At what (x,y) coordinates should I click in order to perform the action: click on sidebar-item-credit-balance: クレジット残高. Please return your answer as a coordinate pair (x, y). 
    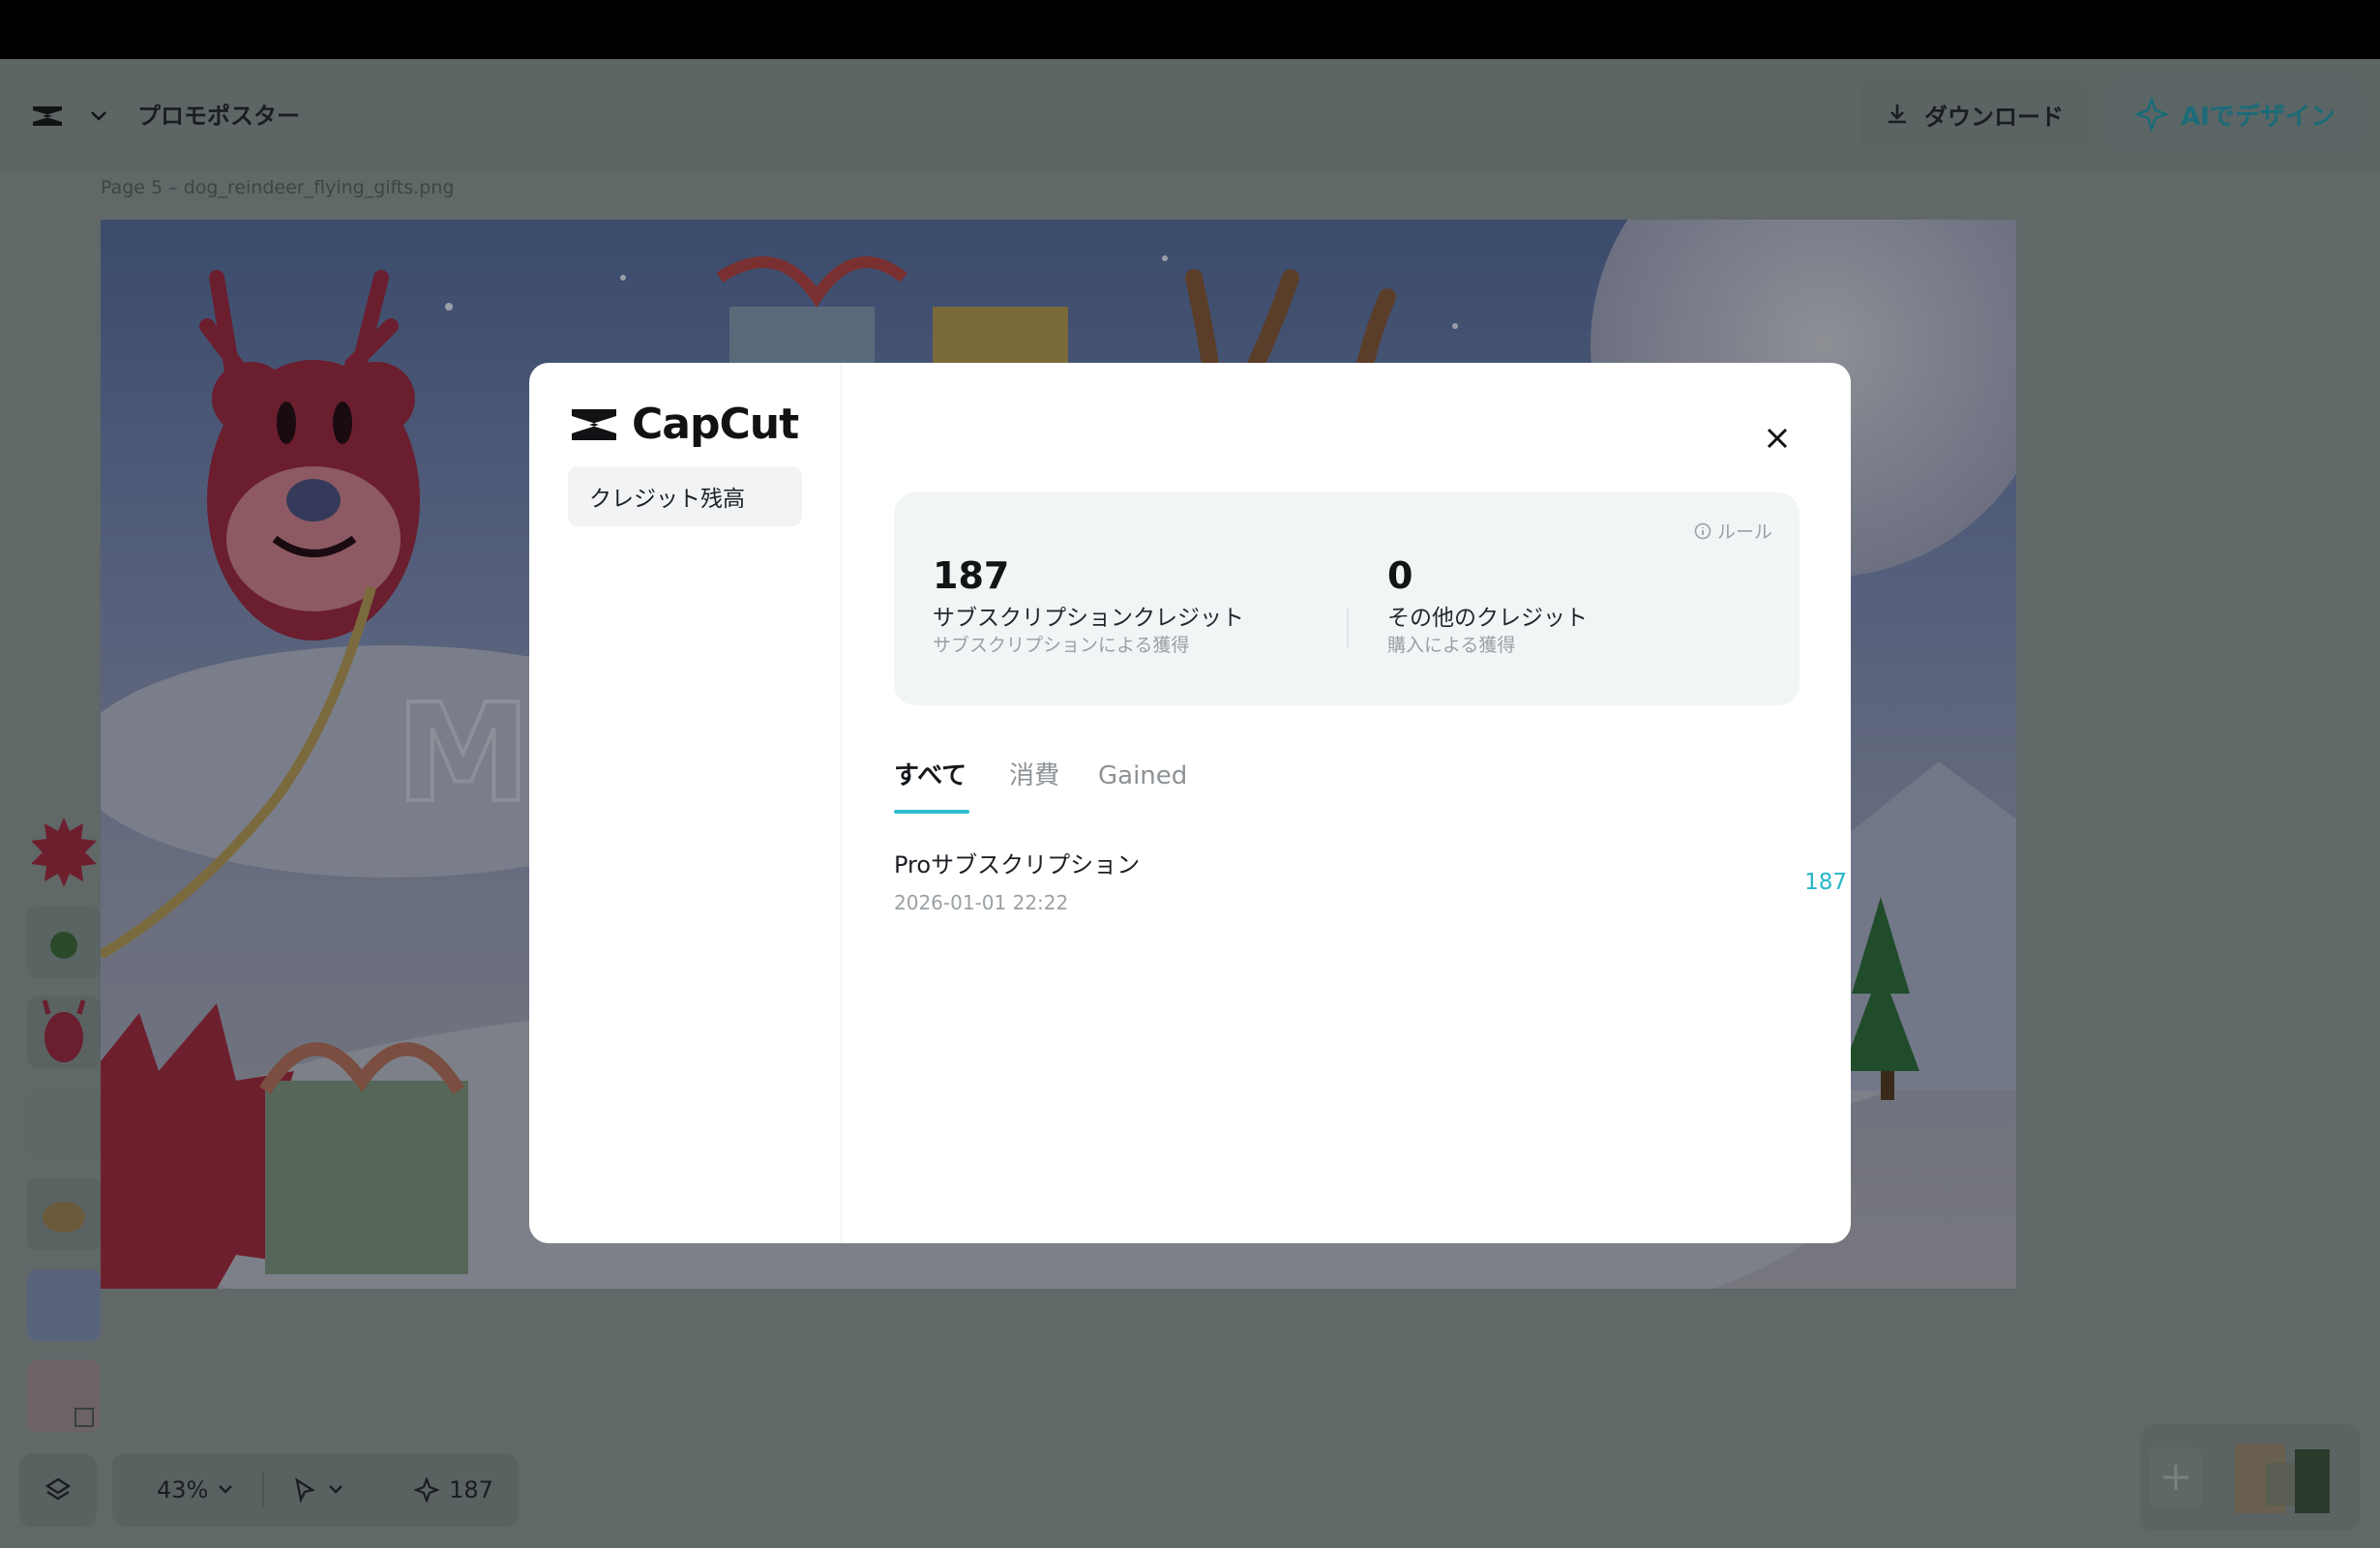
    Looking at the image, I should click on (685, 496).